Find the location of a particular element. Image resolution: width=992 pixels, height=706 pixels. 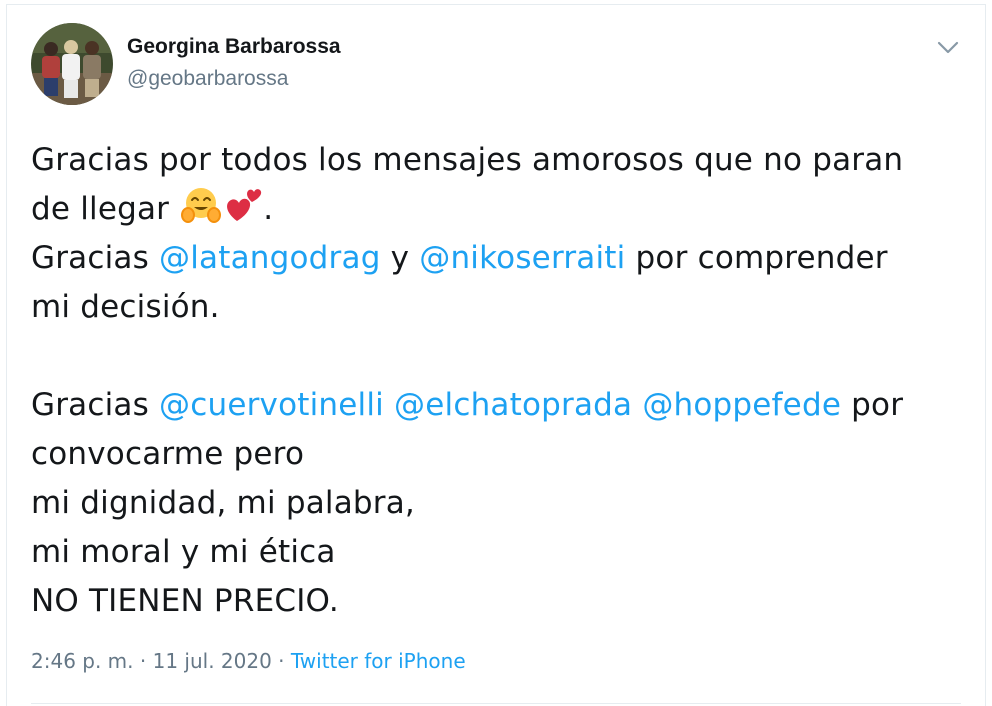

avatar is located at coordinates (72, 64).